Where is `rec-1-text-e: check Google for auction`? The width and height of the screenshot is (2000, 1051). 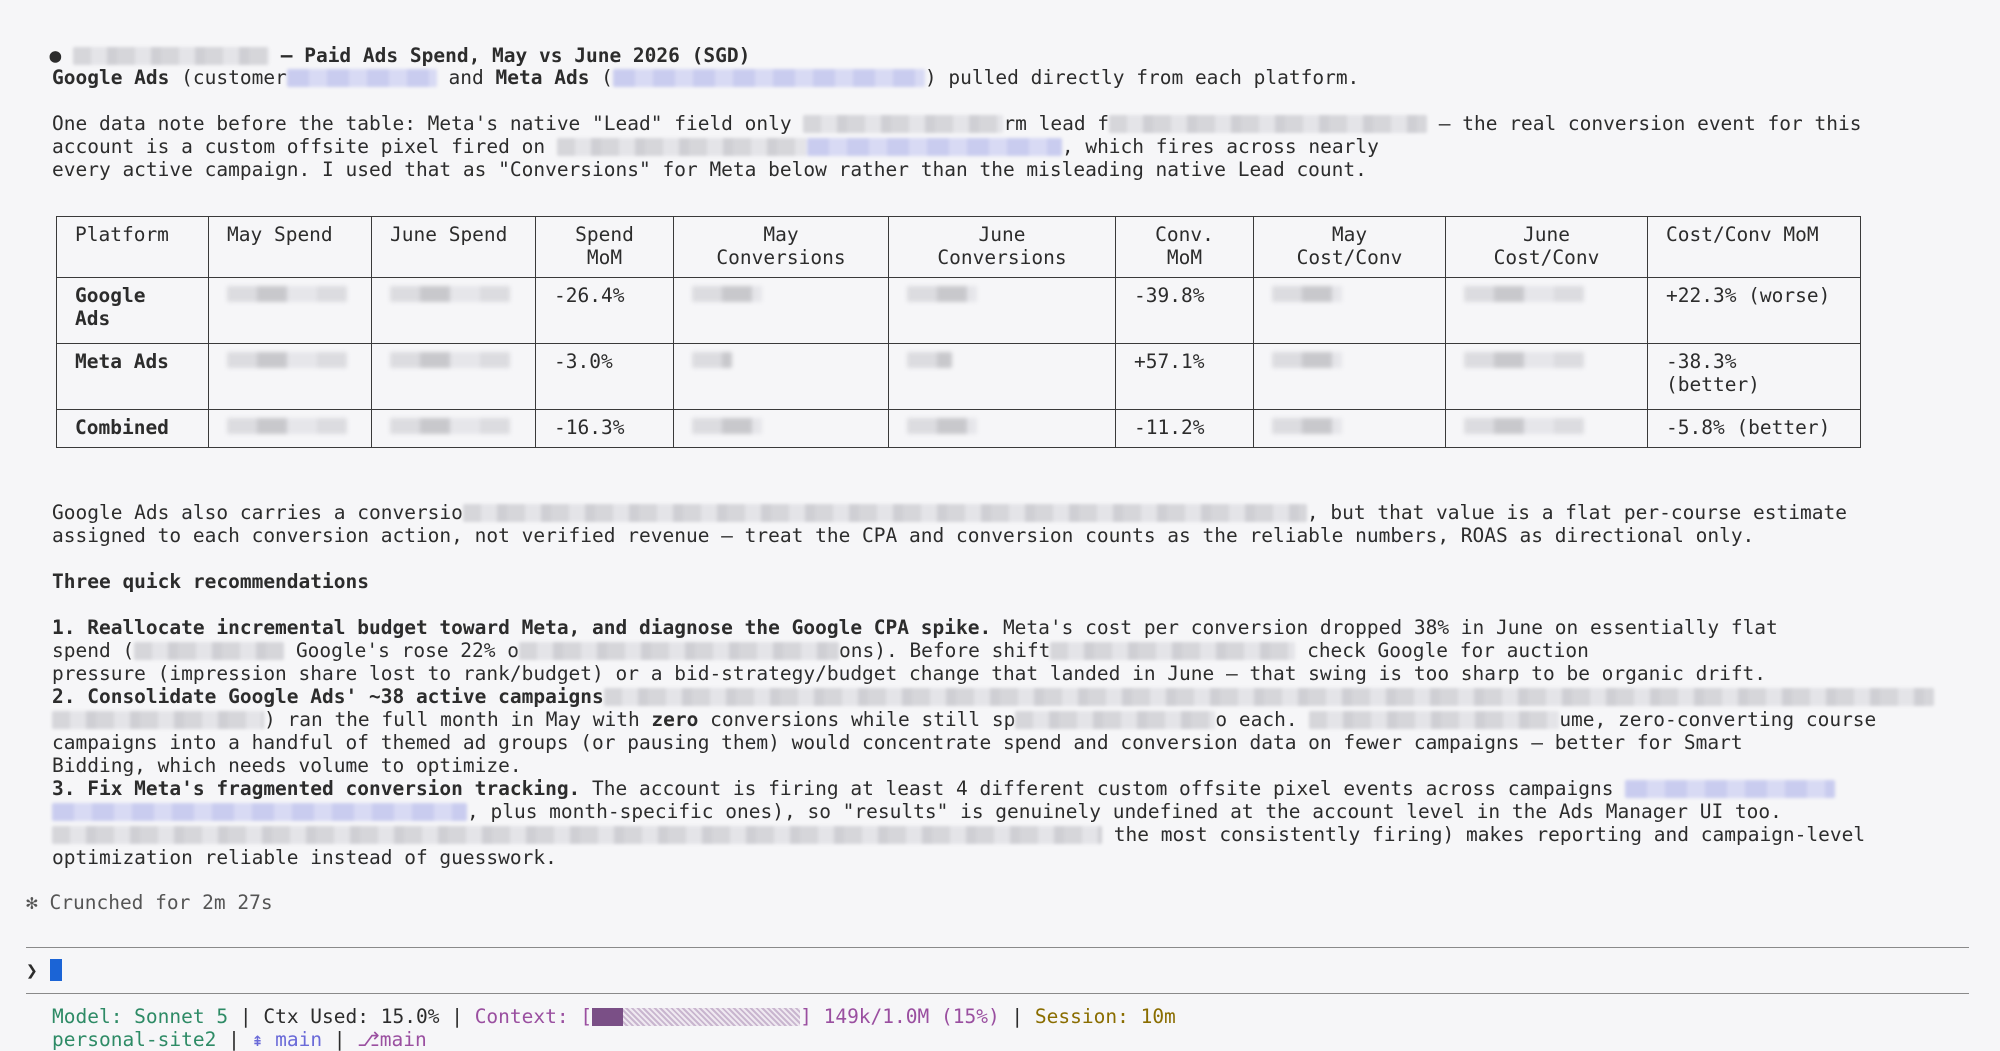
rec-1-text-e: check Google for auction is located at coordinates (1448, 650).